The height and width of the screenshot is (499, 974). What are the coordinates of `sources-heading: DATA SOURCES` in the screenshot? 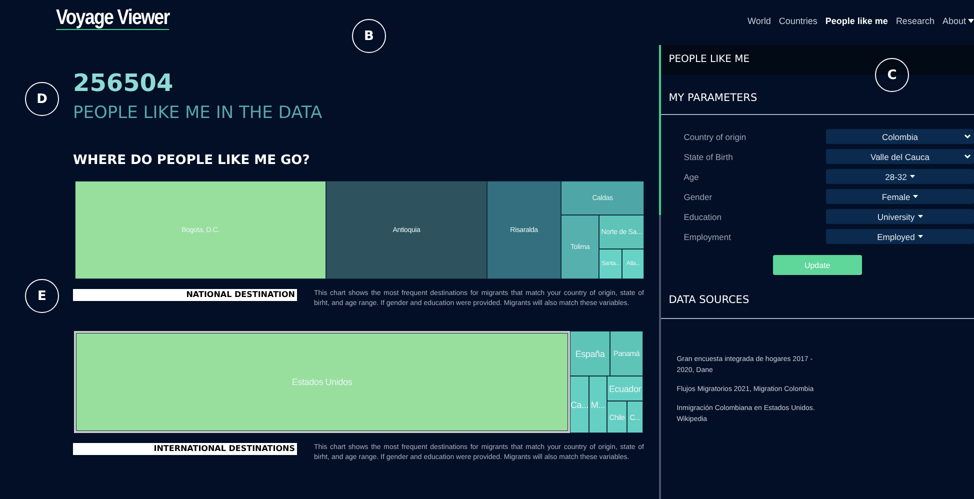 It's located at (817, 297).